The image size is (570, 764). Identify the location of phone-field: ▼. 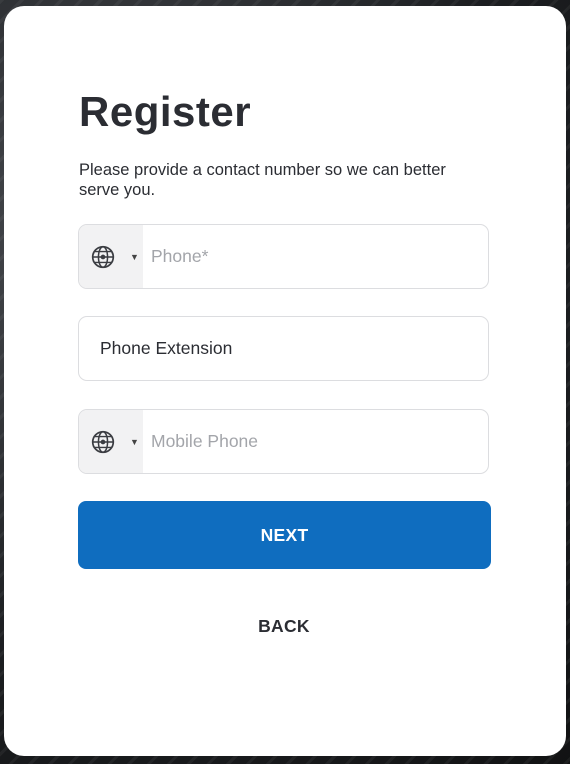
(283, 256).